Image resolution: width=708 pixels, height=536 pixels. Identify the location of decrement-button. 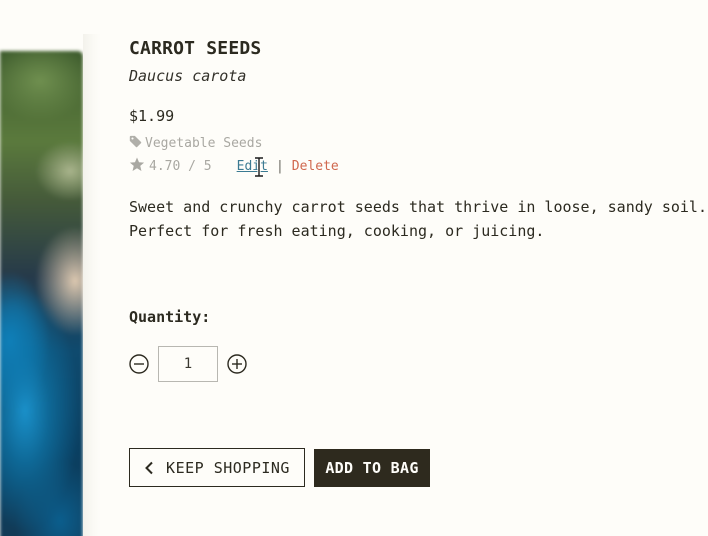
(139, 364).